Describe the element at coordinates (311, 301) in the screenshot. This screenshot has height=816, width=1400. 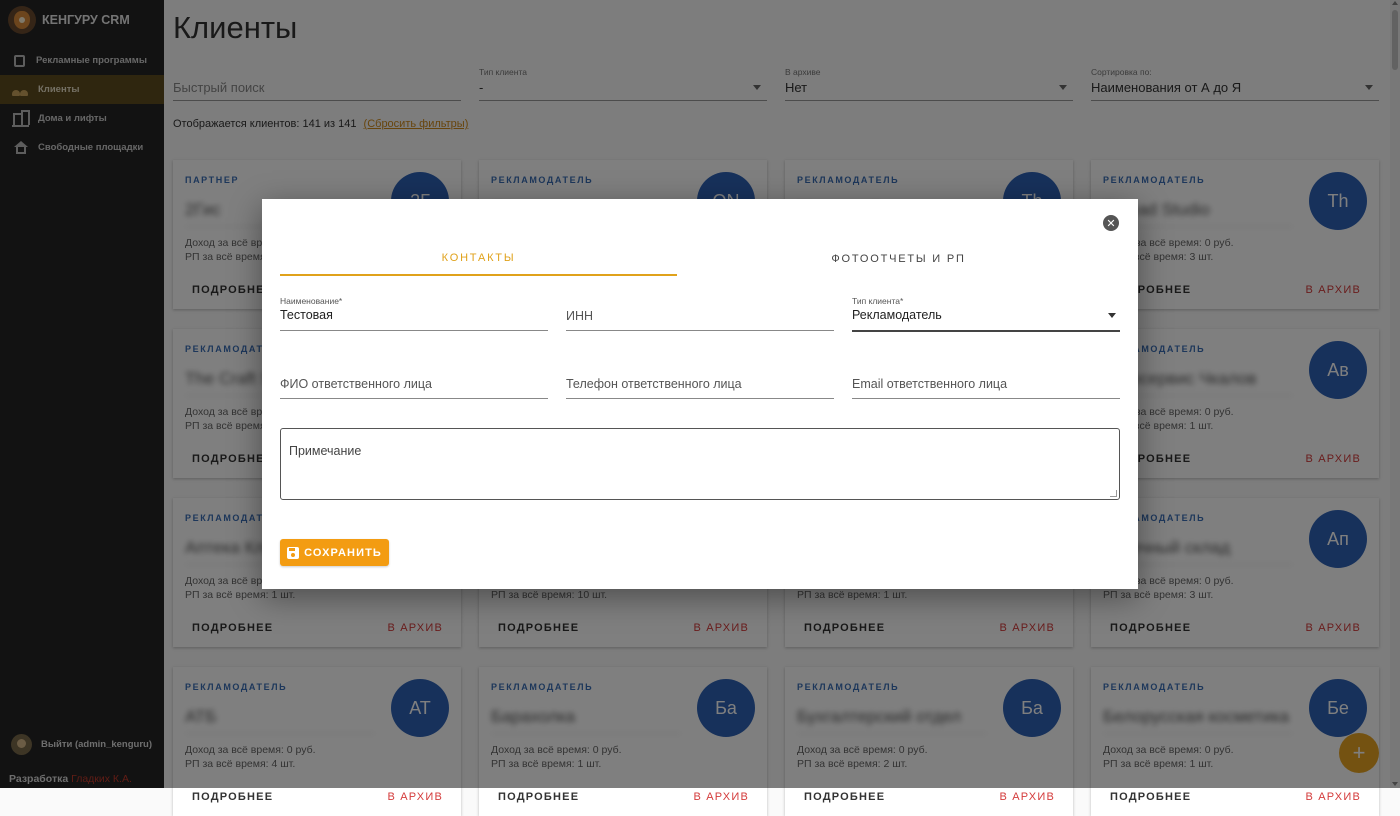
I see `name-field-label: Наименование*` at that location.